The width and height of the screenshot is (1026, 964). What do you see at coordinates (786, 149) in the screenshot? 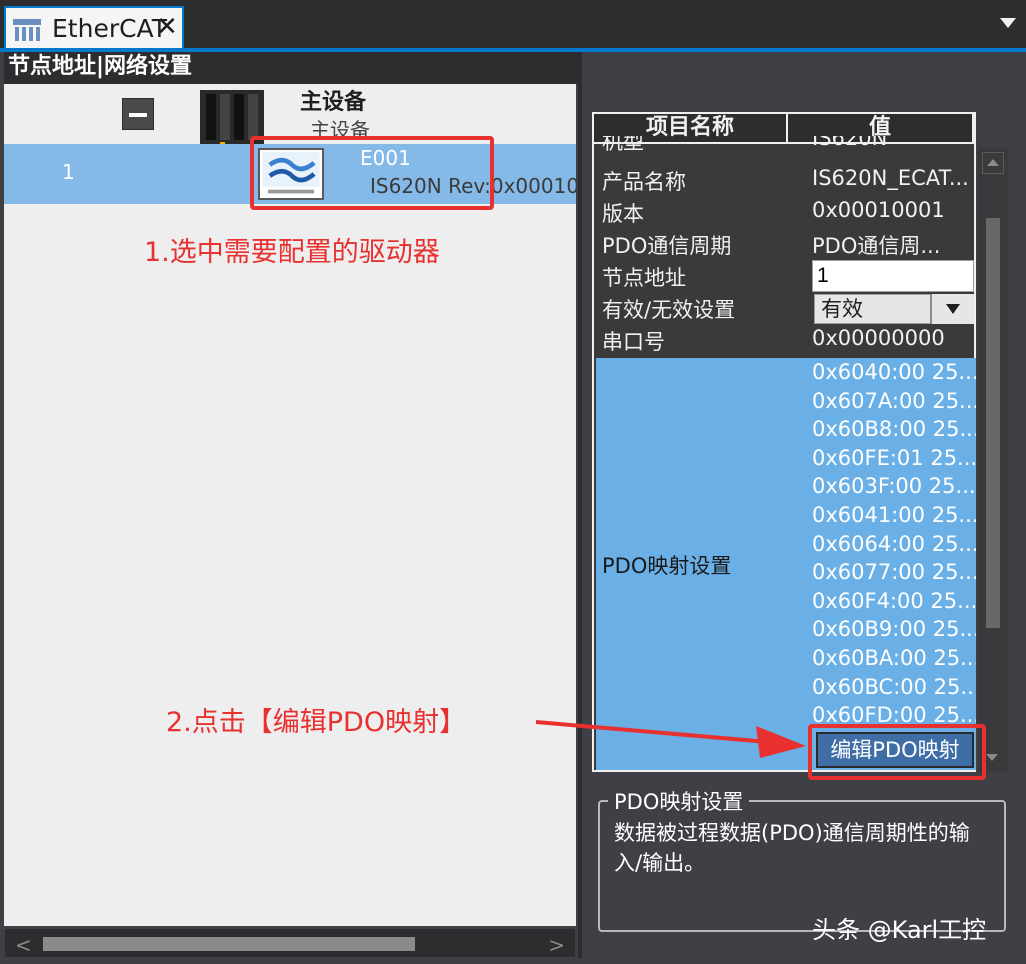
I see `property-row: 机型 IS620N` at bounding box center [786, 149].